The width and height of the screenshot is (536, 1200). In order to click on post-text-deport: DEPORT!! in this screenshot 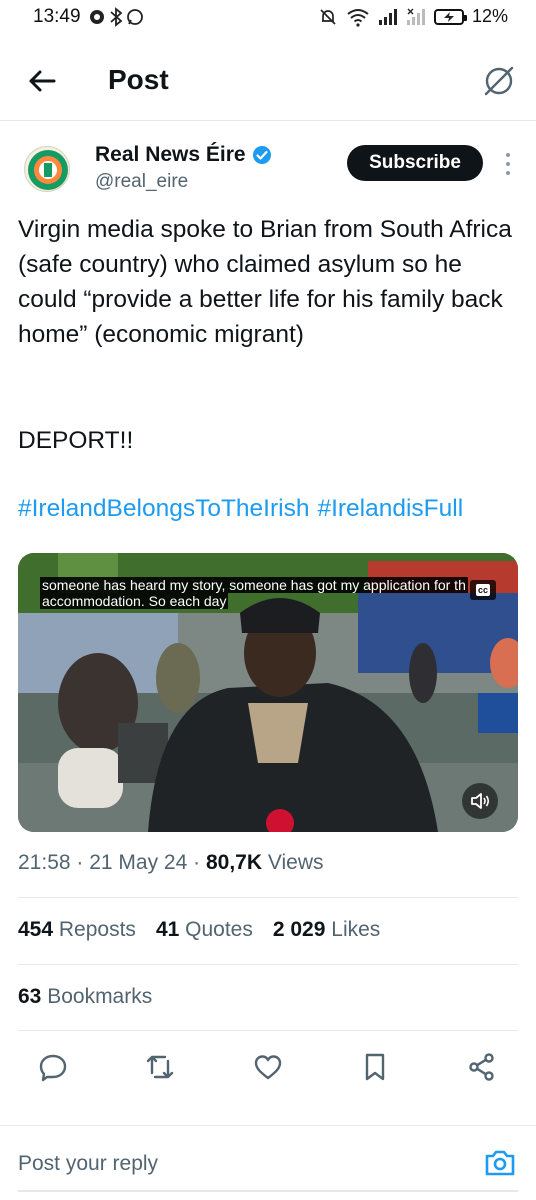, I will do `click(76, 440)`.